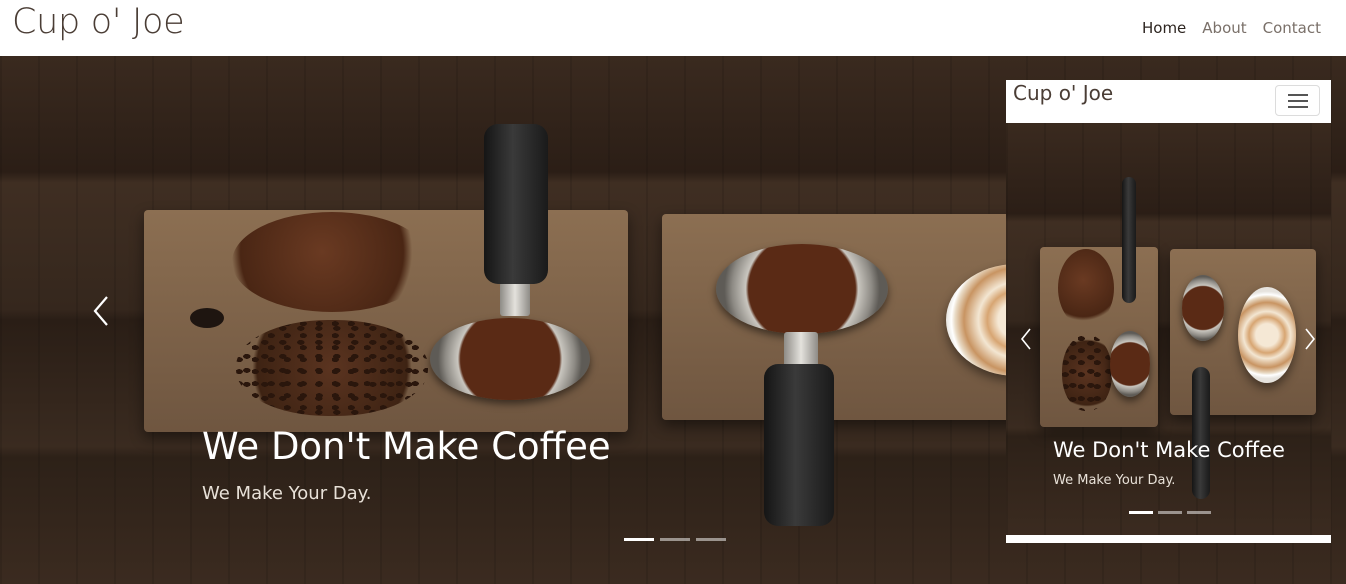  What do you see at coordinates (1201, 433) in the screenshot?
I see `mobile-handle-right` at bounding box center [1201, 433].